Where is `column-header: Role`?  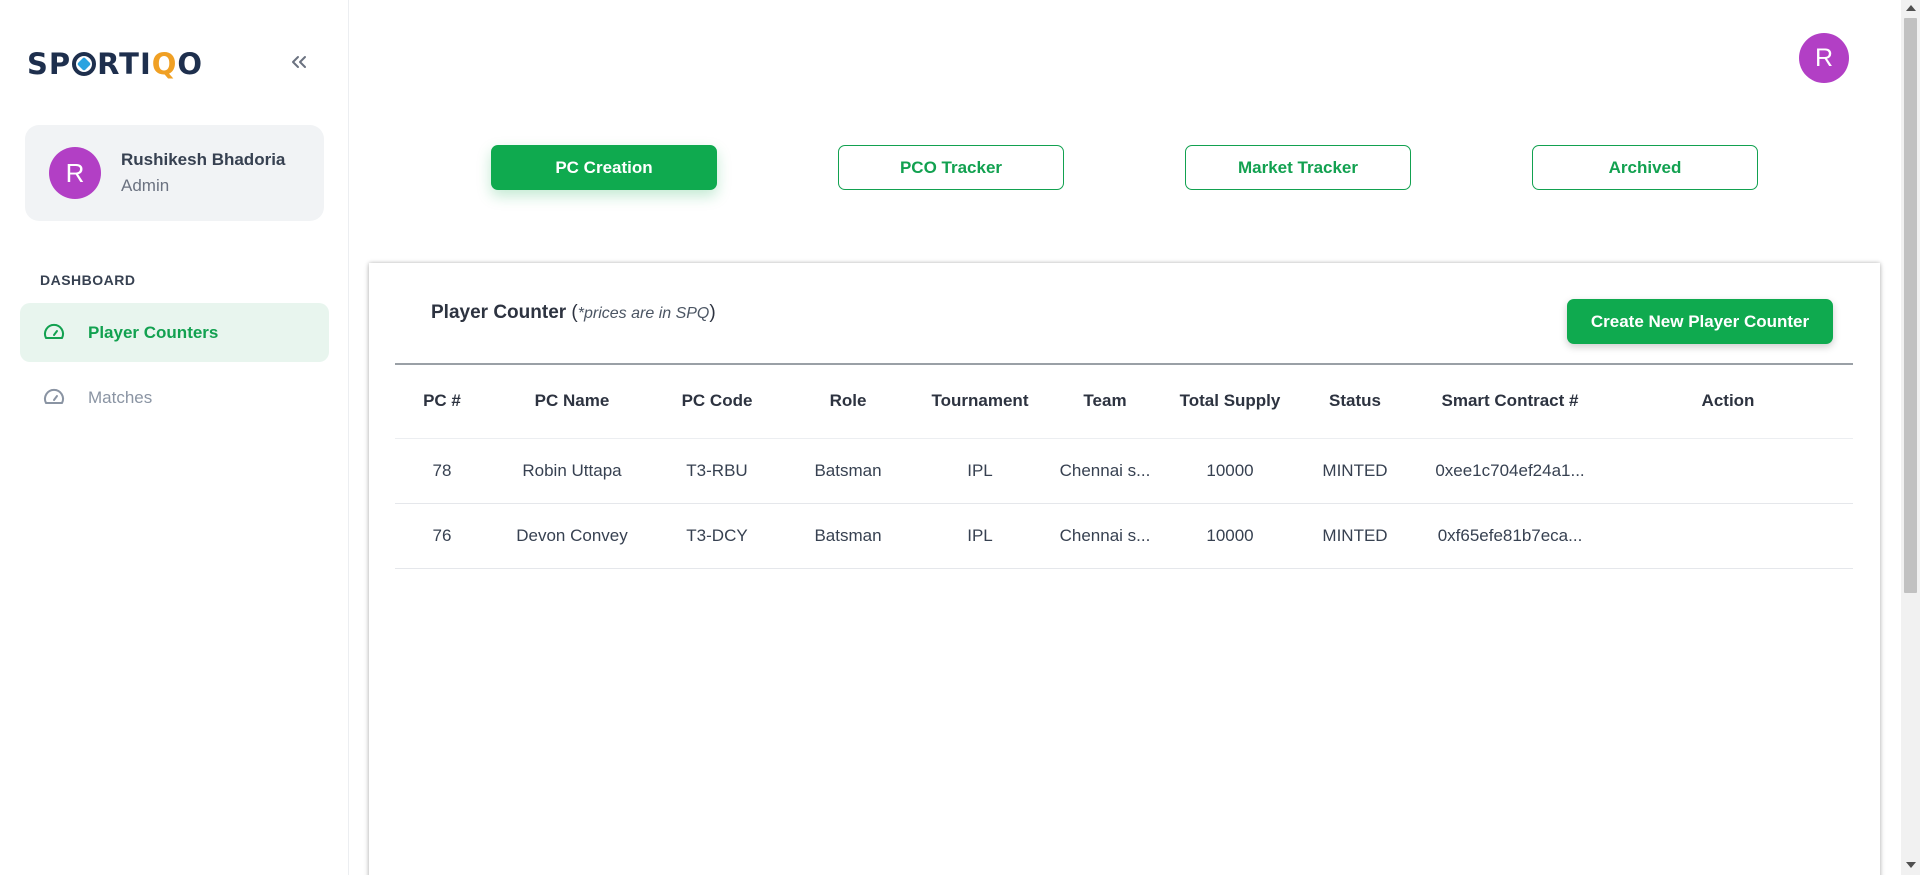
column-header: Role is located at coordinates (848, 402).